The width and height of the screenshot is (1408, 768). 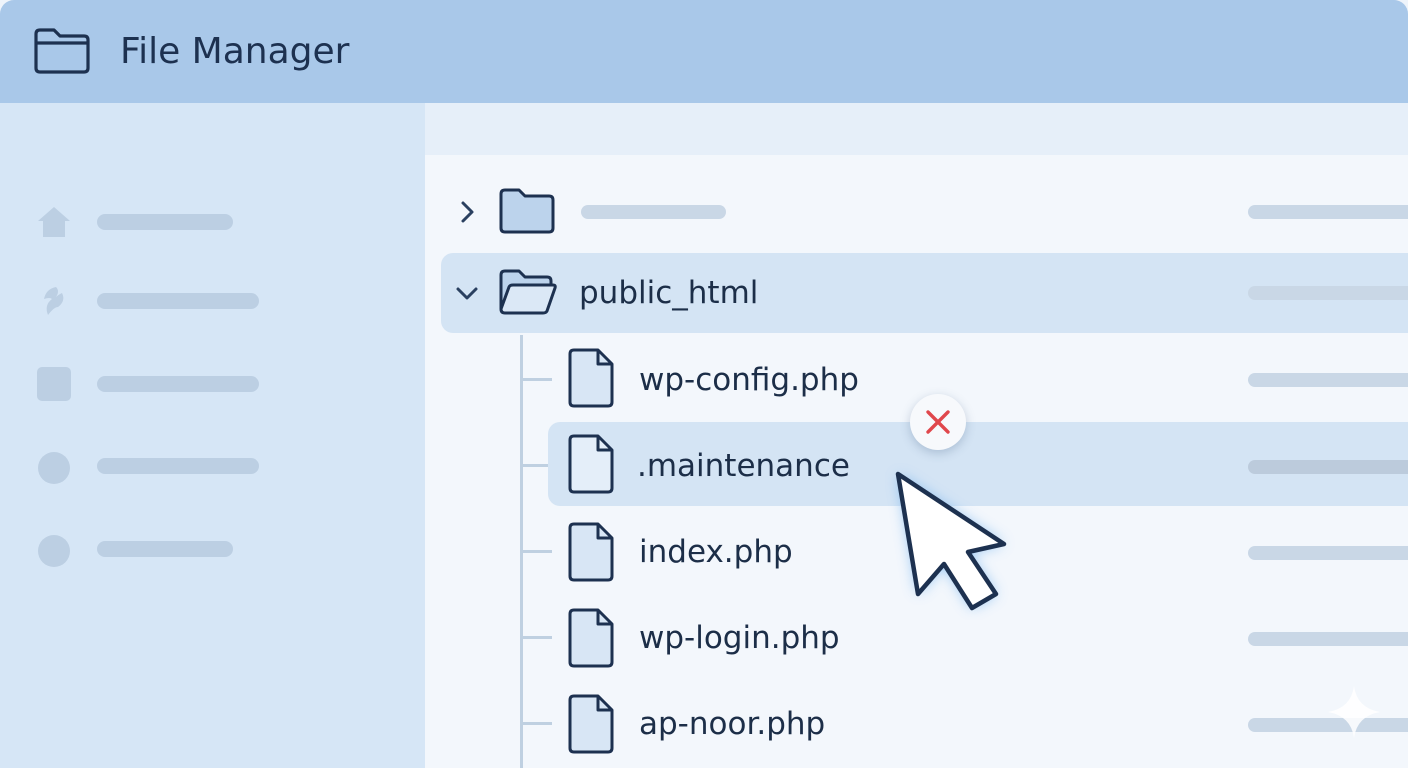 I want to click on leaf-icon, so click(x=54, y=301).